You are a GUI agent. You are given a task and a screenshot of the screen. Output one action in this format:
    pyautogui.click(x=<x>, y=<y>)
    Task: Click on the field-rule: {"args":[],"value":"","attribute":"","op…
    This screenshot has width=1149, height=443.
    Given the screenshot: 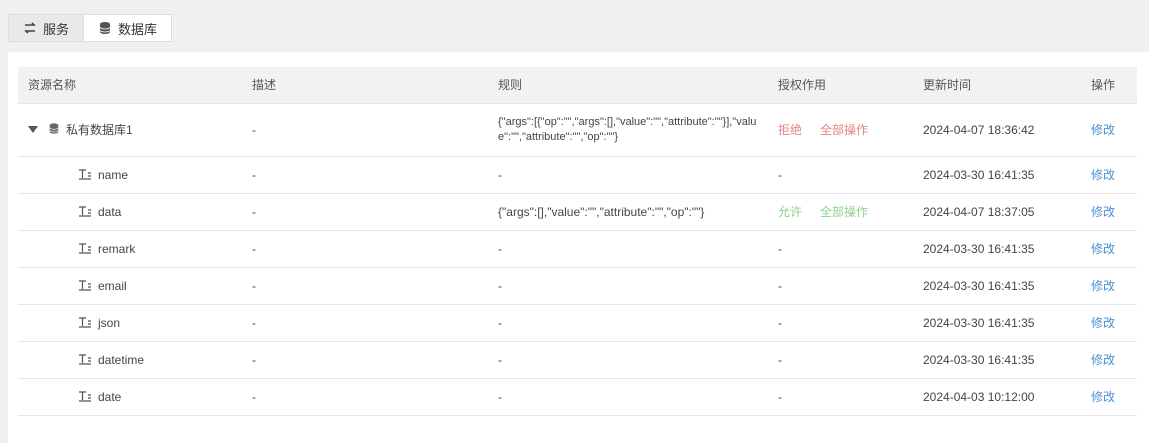 What is the action you would take?
    pyautogui.click(x=628, y=212)
    